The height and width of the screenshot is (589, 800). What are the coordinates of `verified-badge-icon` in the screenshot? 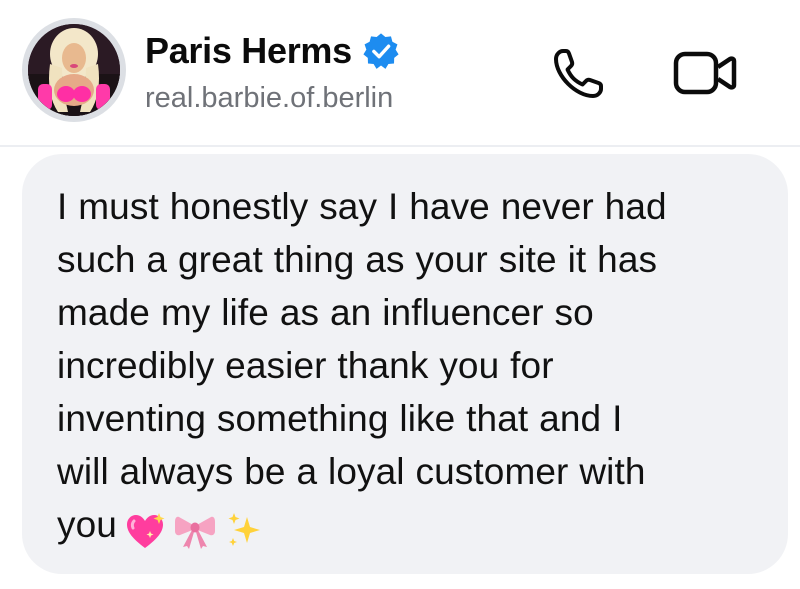 It's located at (381, 51).